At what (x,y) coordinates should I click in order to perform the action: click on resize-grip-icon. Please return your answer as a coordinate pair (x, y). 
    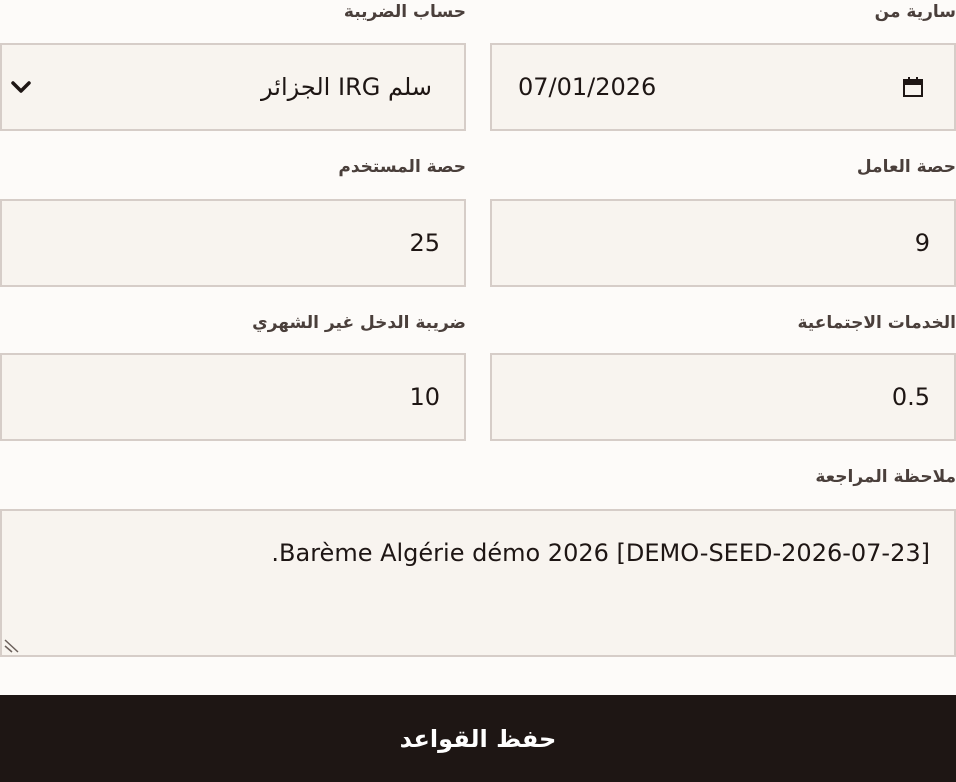
    Looking at the image, I should click on (12, 645).